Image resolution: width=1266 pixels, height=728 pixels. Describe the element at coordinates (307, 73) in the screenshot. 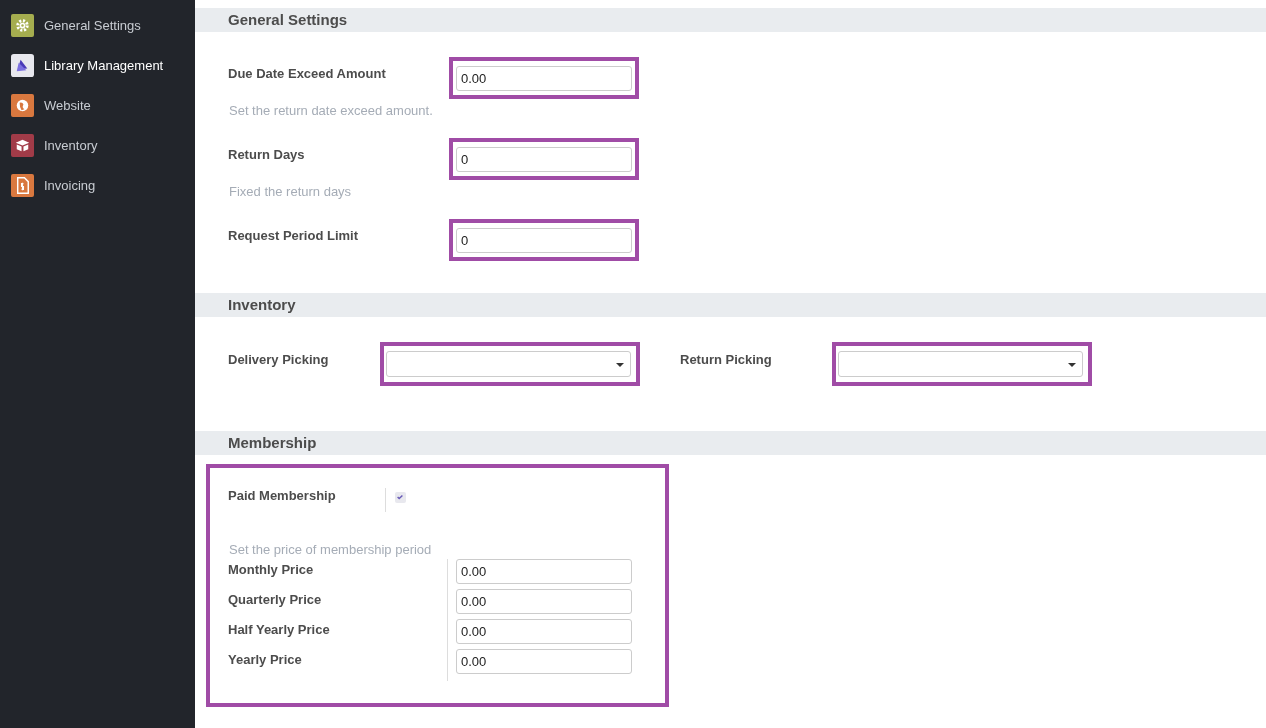

I see `field-label: Due Date Exceed Amount` at that location.